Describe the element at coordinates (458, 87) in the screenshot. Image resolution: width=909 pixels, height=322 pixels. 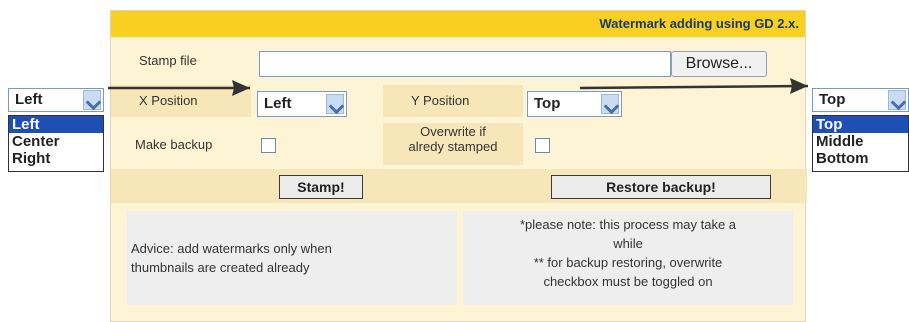
I see `callout-arrows` at that location.